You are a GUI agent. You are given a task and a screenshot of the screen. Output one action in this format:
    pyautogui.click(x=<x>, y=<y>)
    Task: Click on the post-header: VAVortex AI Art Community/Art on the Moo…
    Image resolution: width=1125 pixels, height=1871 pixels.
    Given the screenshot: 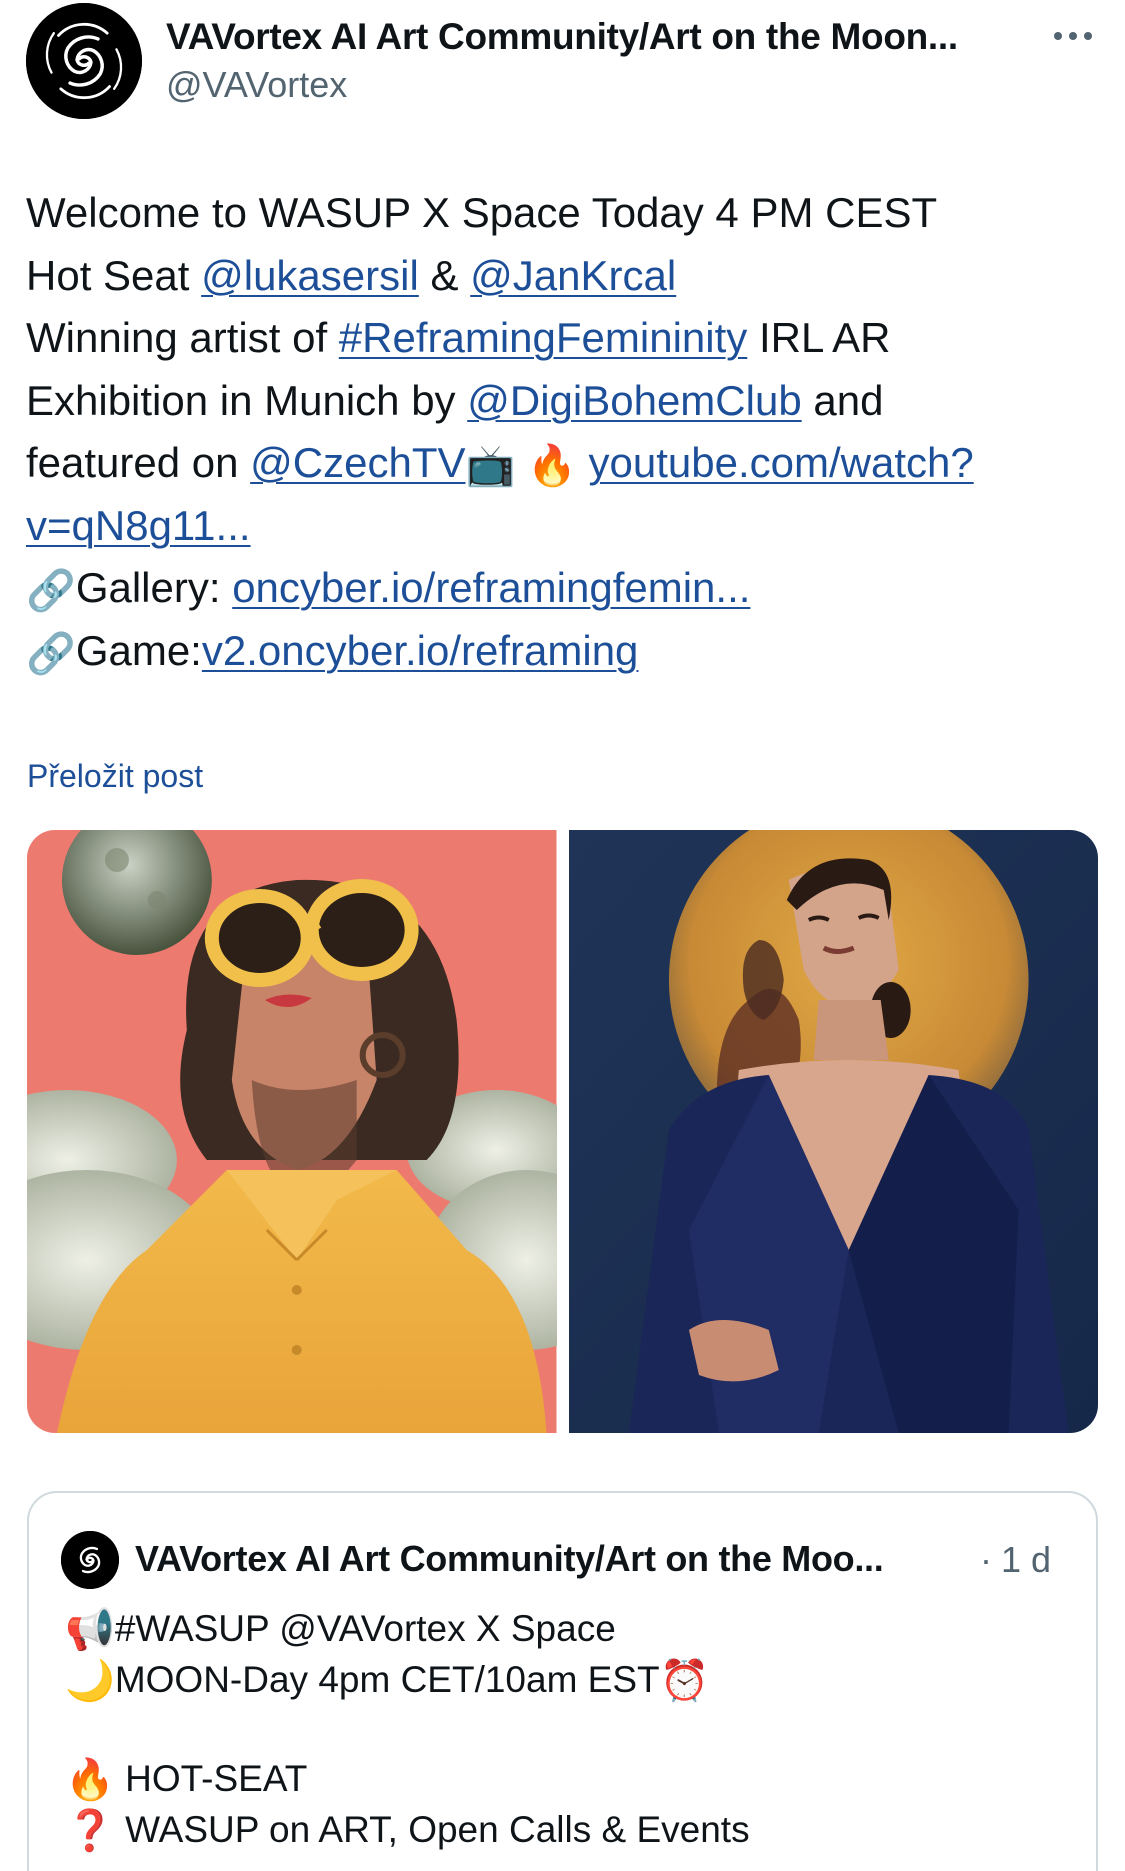 What is the action you would take?
    pyautogui.click(x=562, y=65)
    